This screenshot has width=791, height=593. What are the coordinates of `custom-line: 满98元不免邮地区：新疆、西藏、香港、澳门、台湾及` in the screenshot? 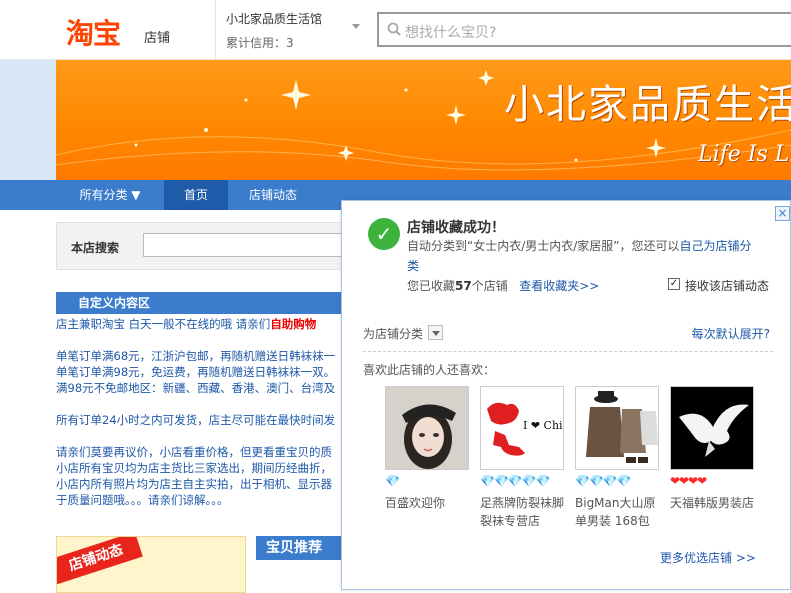 It's located at (196, 388).